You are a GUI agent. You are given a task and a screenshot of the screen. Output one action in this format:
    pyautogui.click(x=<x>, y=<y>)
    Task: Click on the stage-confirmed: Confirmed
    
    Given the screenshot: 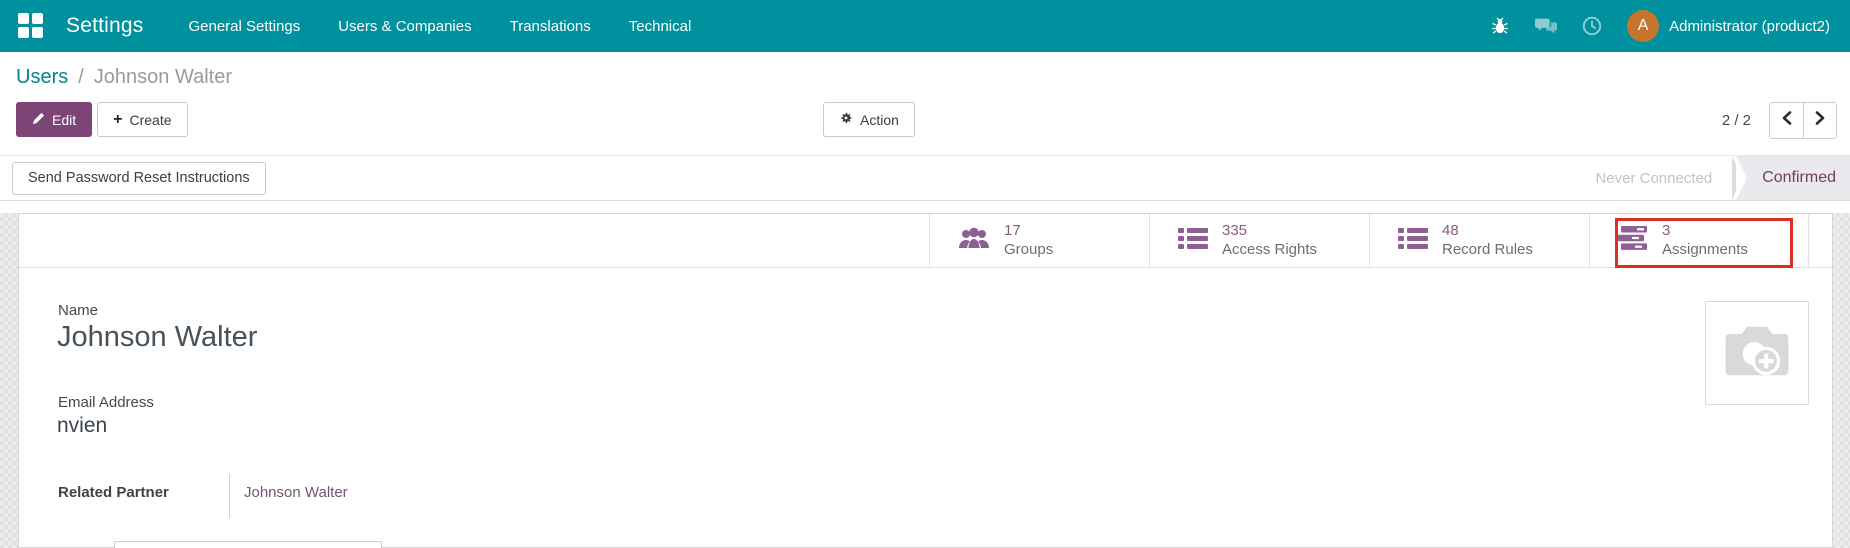 What is the action you would take?
    pyautogui.click(x=1793, y=178)
    